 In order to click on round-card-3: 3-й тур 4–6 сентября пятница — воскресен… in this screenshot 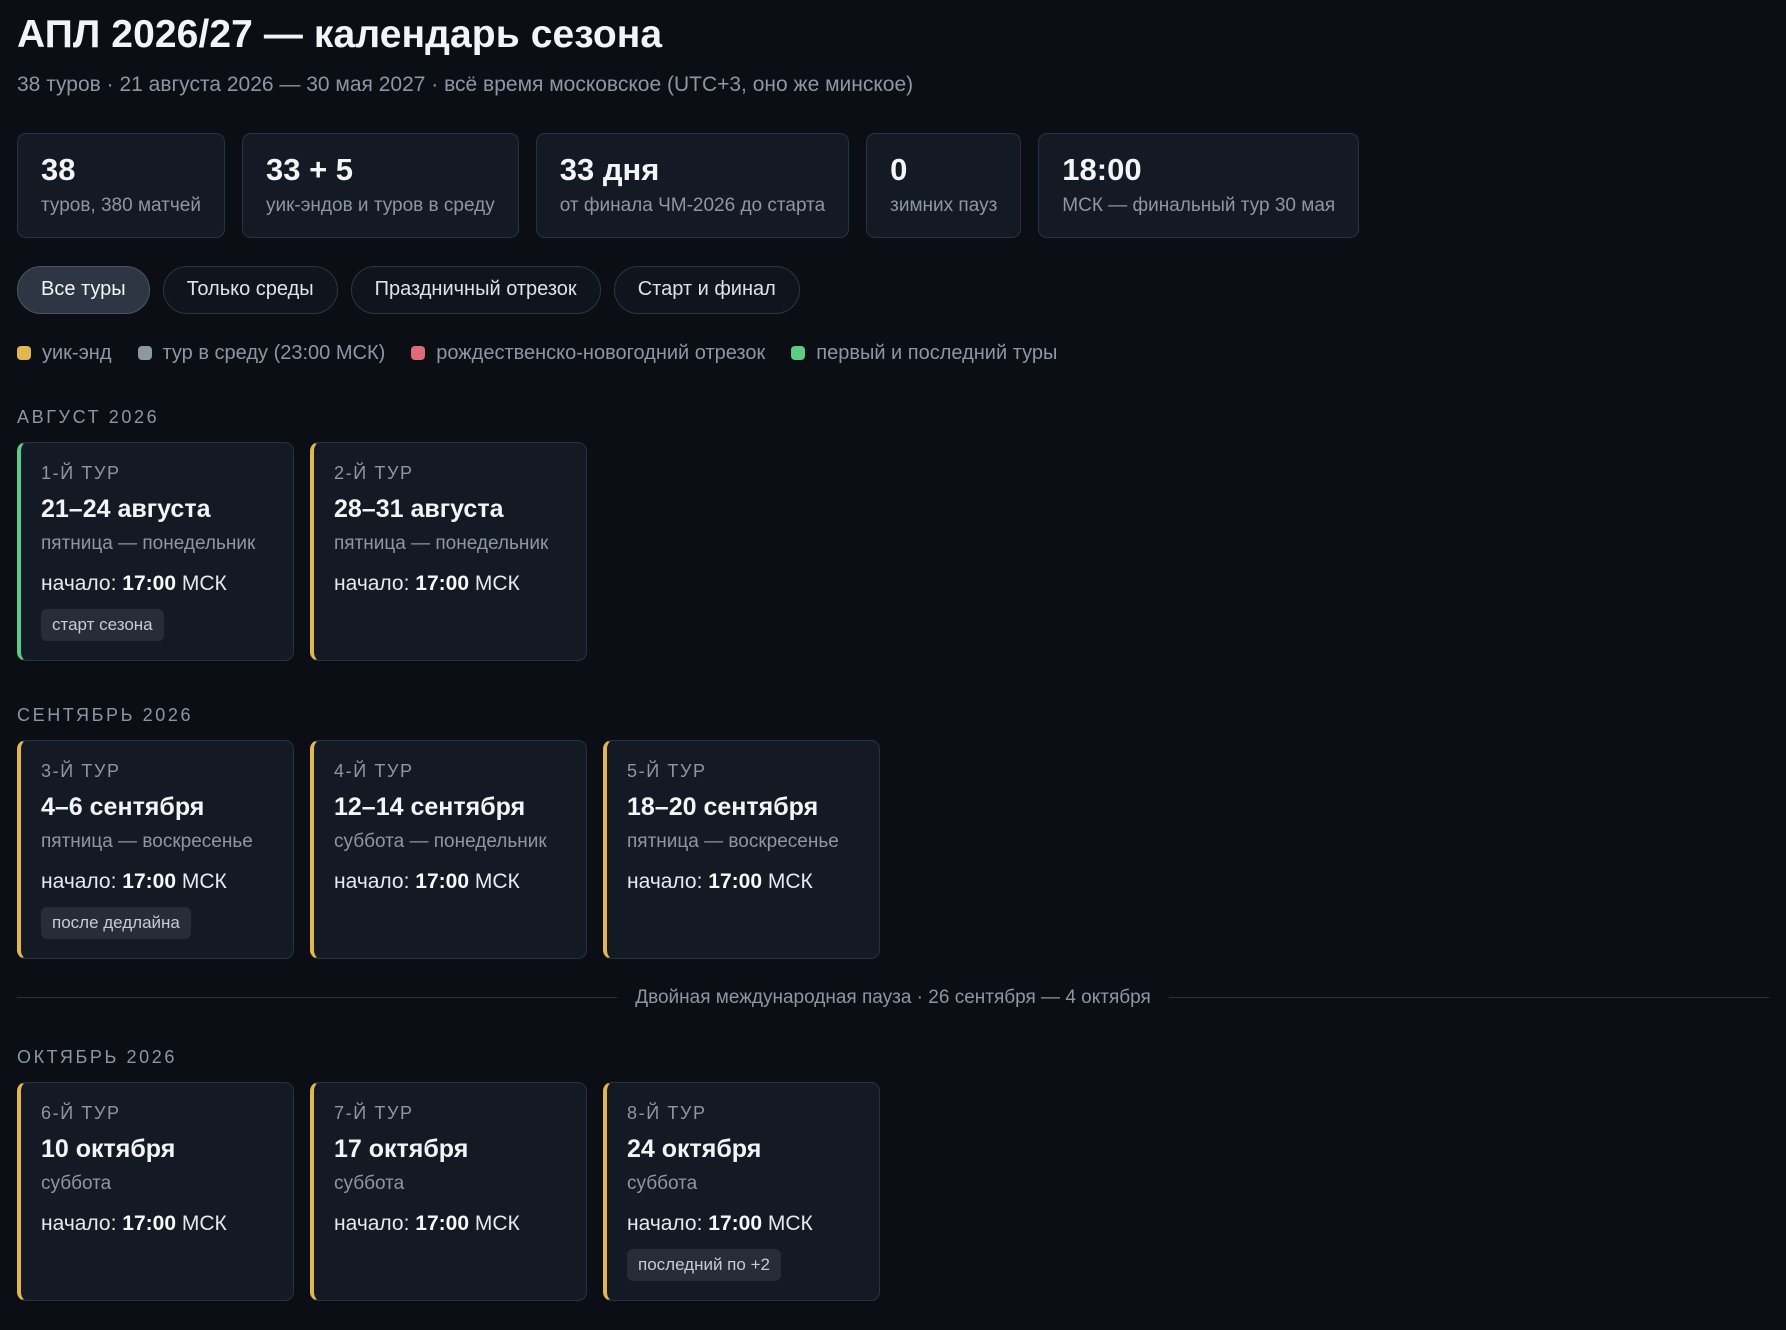, I will do `click(155, 849)`.